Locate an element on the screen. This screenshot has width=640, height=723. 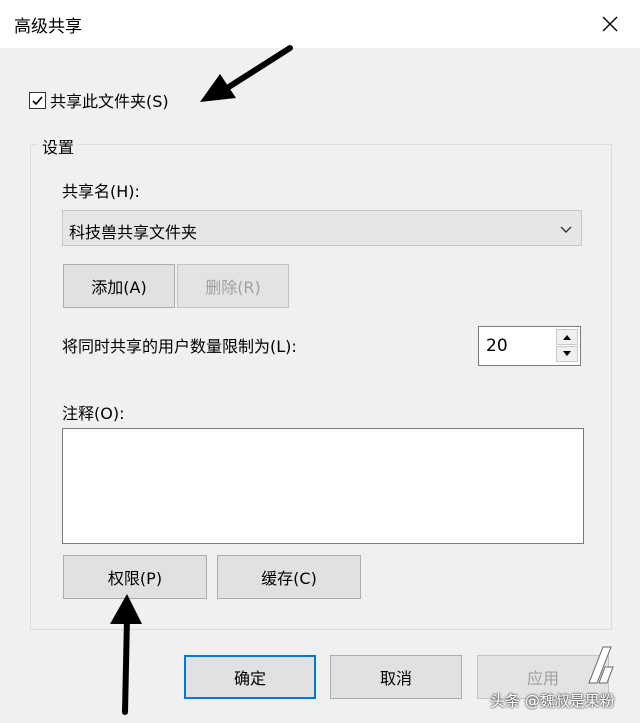
checkmark-icon is located at coordinates (37, 100).